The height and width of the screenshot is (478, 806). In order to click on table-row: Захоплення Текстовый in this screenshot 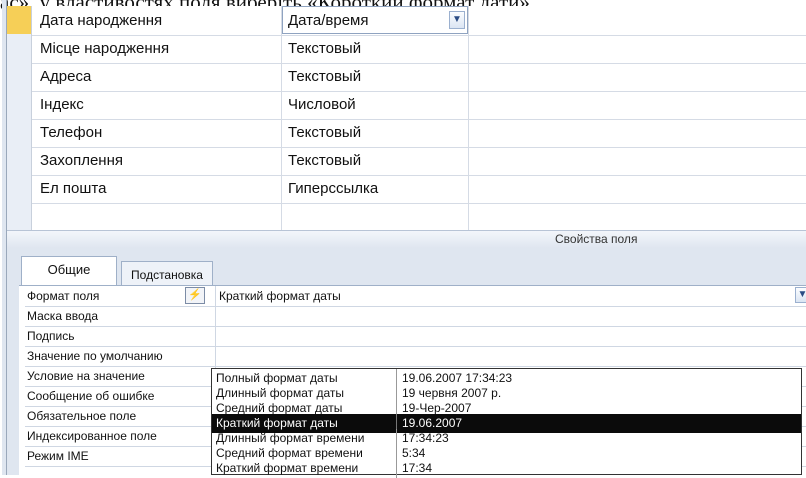, I will do `click(406, 161)`.